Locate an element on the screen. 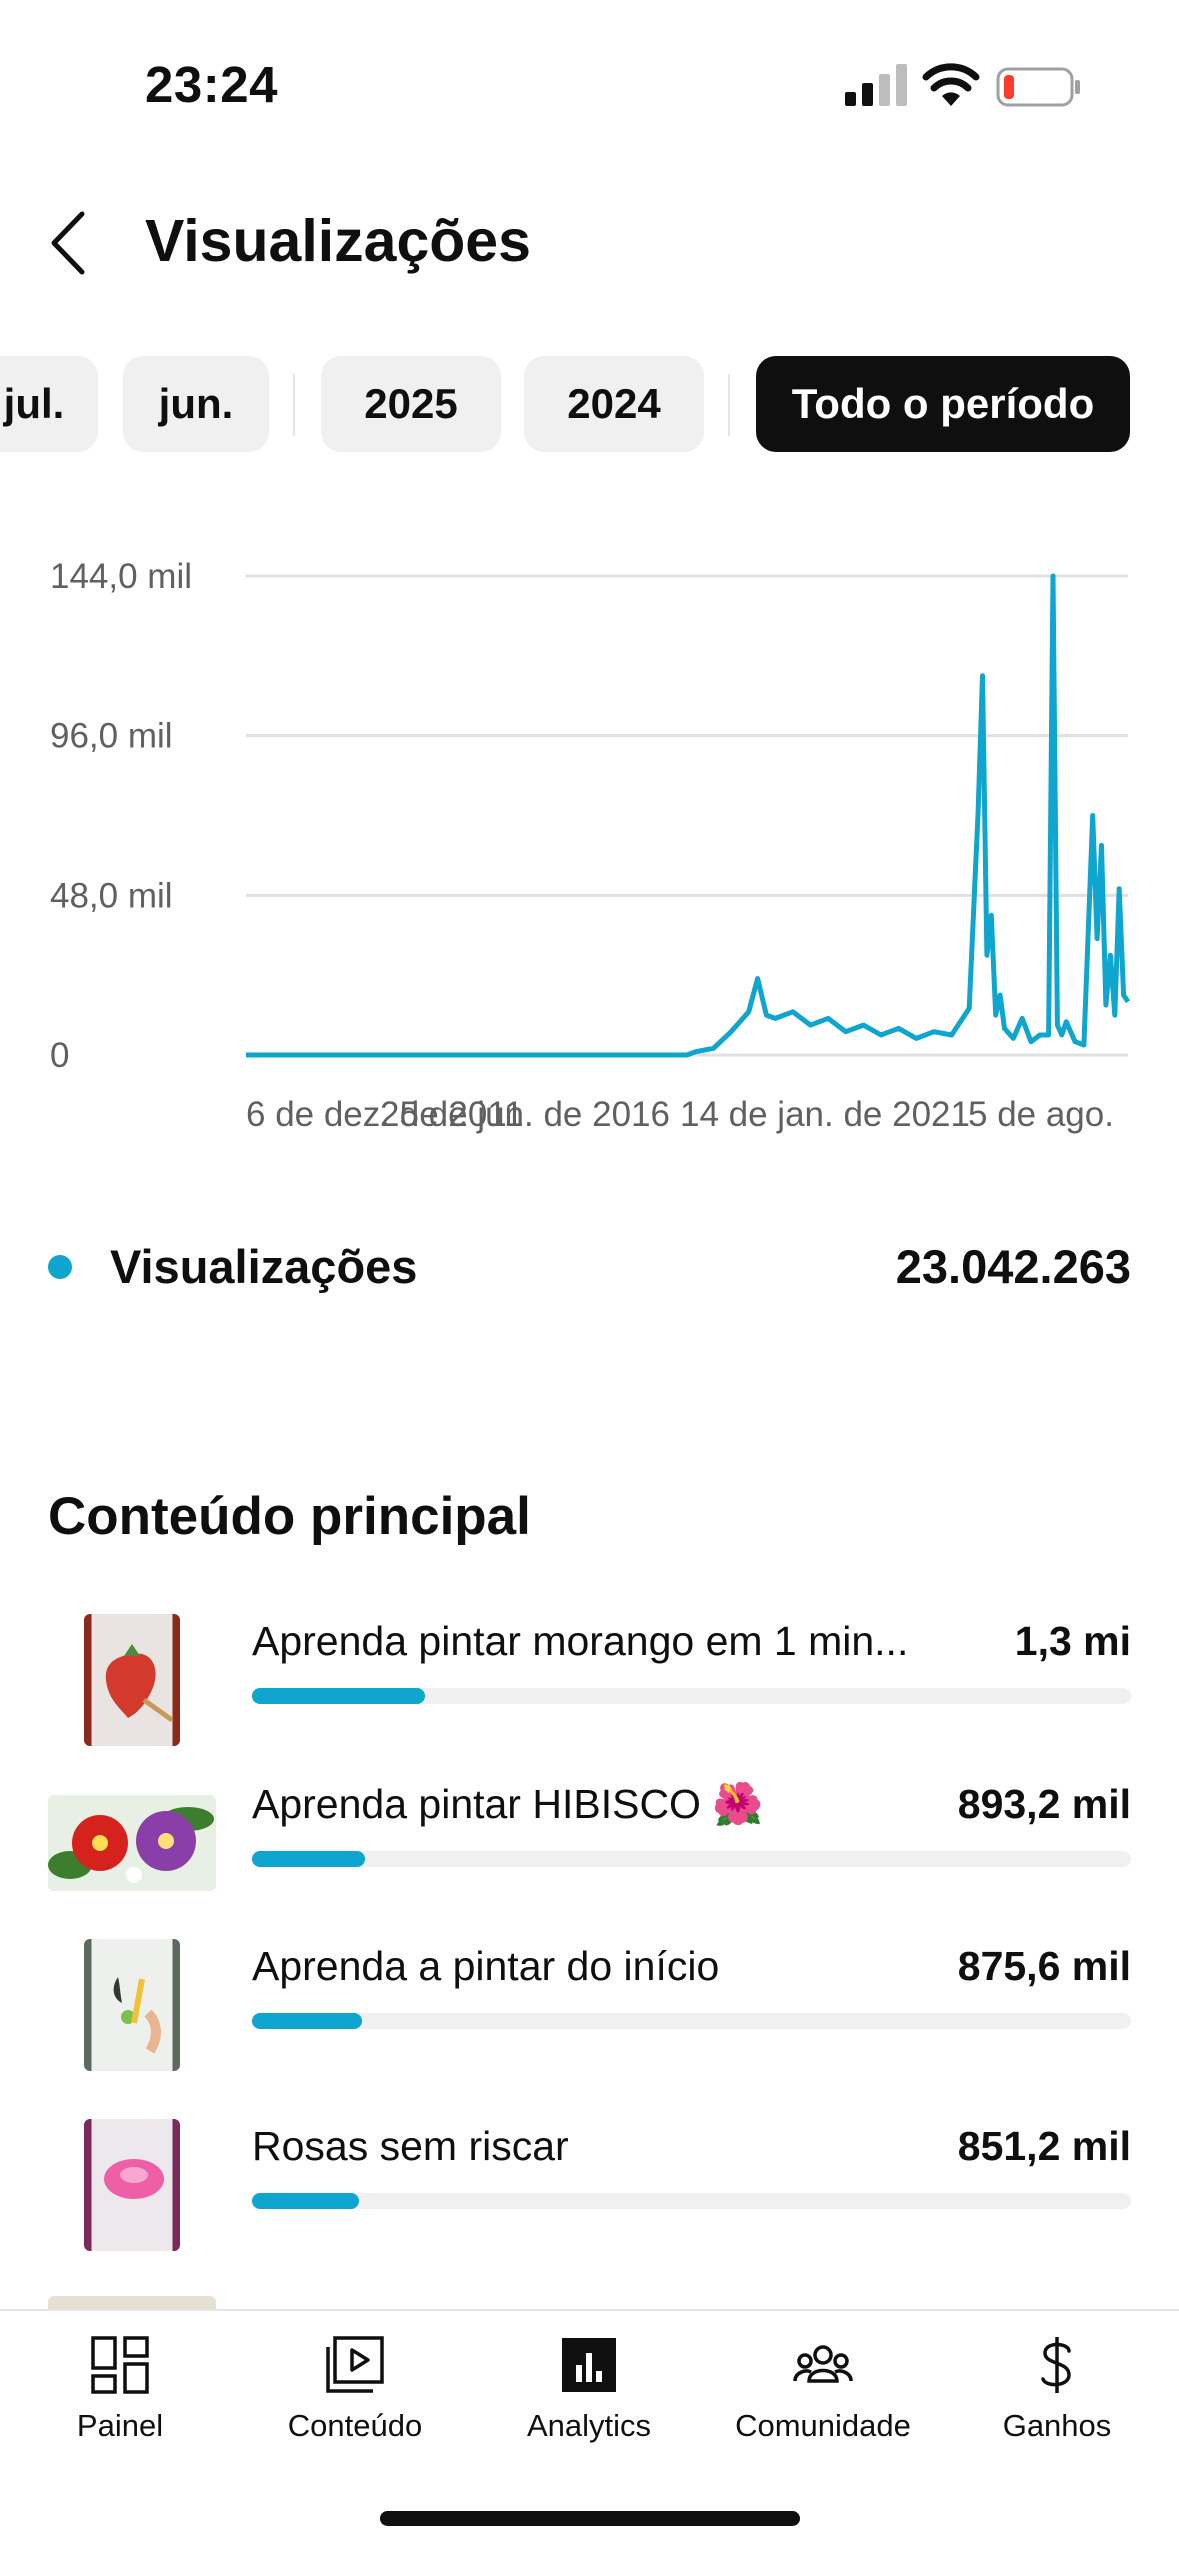 This screenshot has width=1179, height=2556. nav-label: Conteúdo is located at coordinates (355, 2425).